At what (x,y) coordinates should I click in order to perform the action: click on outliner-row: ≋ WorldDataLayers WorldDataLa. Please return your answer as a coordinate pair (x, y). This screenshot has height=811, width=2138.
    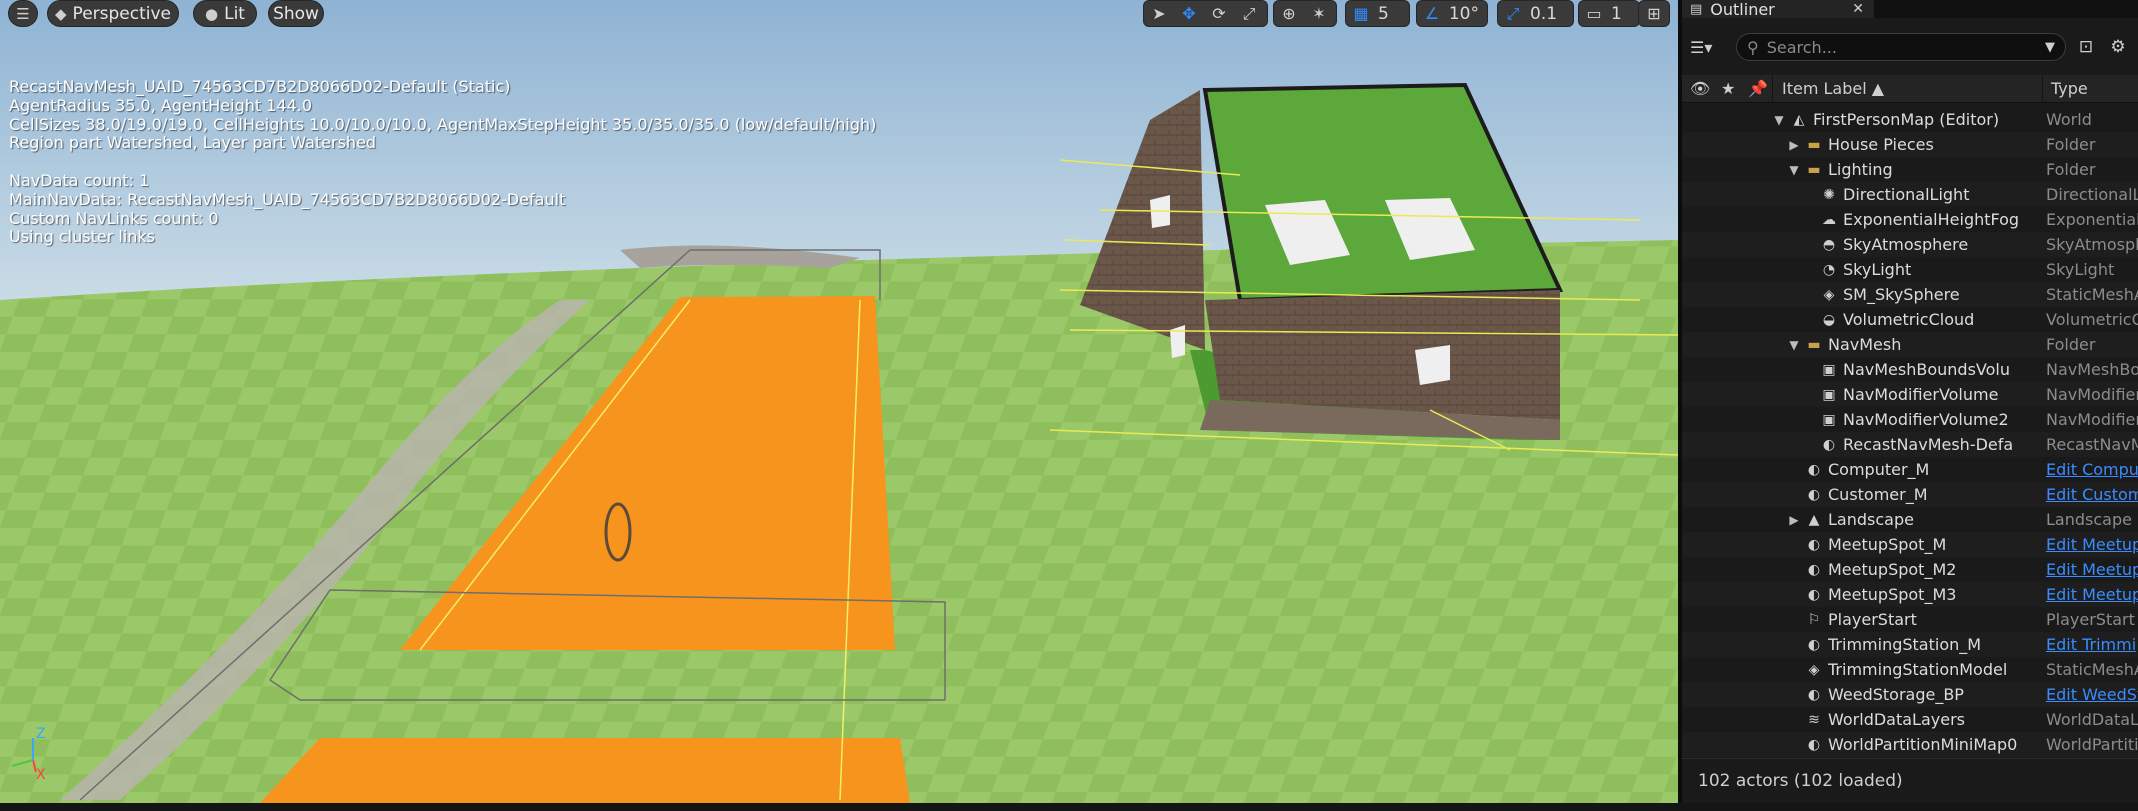
    Looking at the image, I should click on (1910, 719).